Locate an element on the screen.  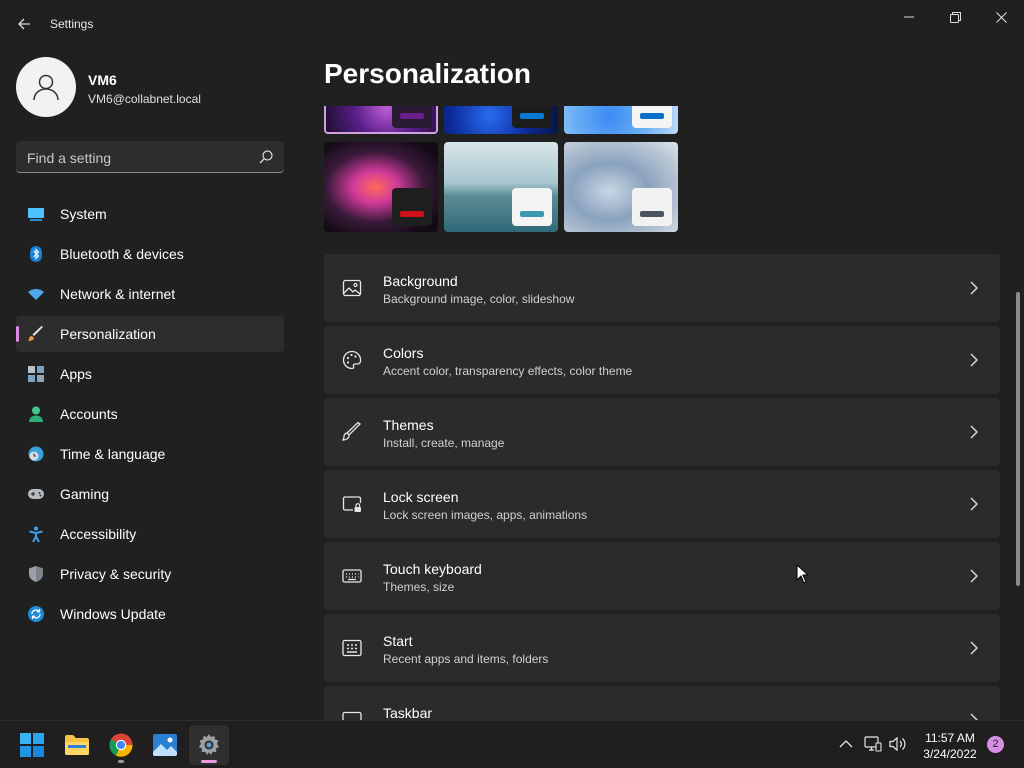
sidebar-item-label: Time & language is located at coordinates (113, 454).